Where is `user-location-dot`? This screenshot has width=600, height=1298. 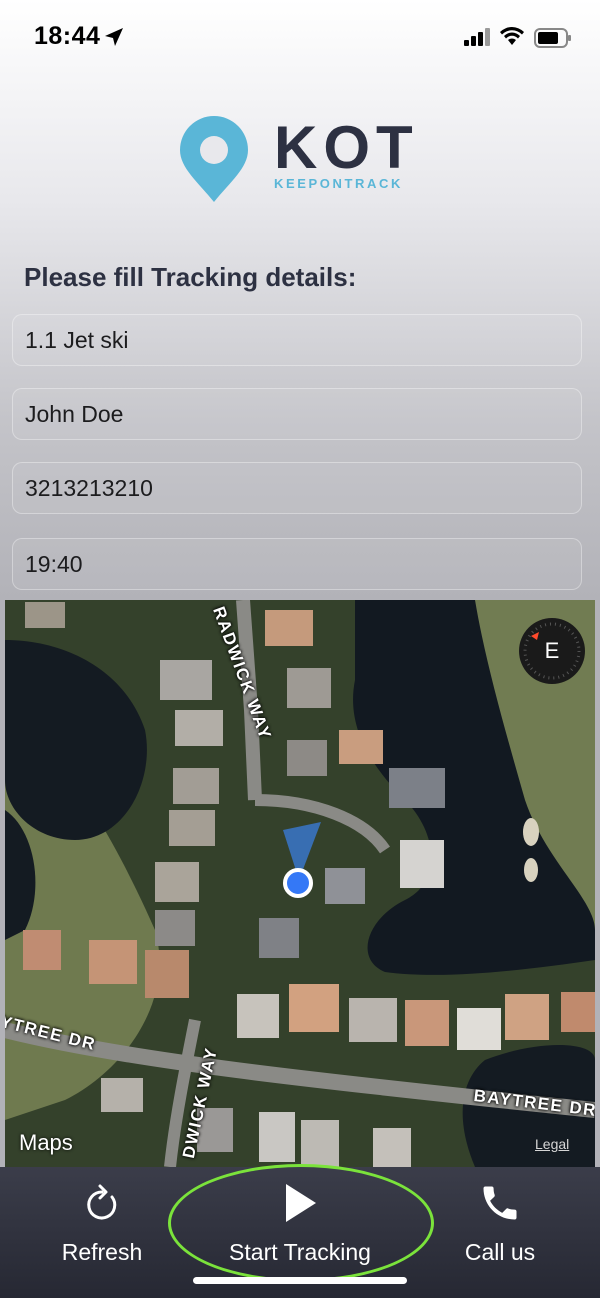
user-location-dot is located at coordinates (298, 883).